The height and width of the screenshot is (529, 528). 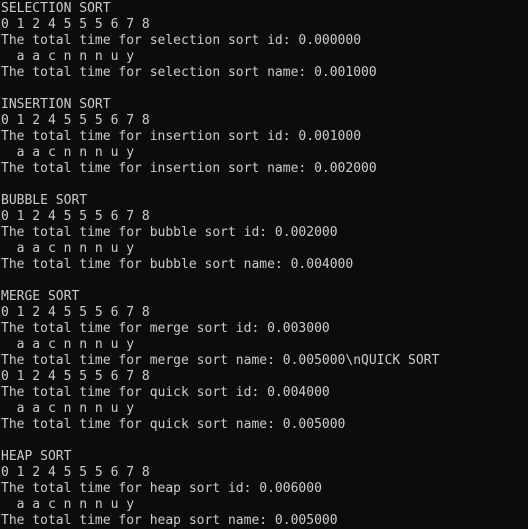 I want to click on console-line: BUBBLE SORT, so click(x=44, y=200).